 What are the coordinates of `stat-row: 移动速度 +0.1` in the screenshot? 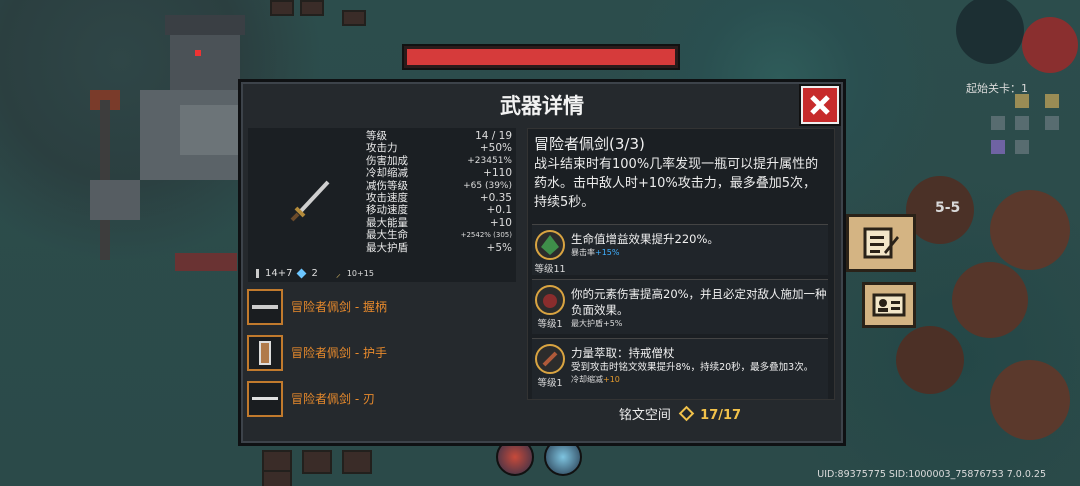 It's located at (439, 210).